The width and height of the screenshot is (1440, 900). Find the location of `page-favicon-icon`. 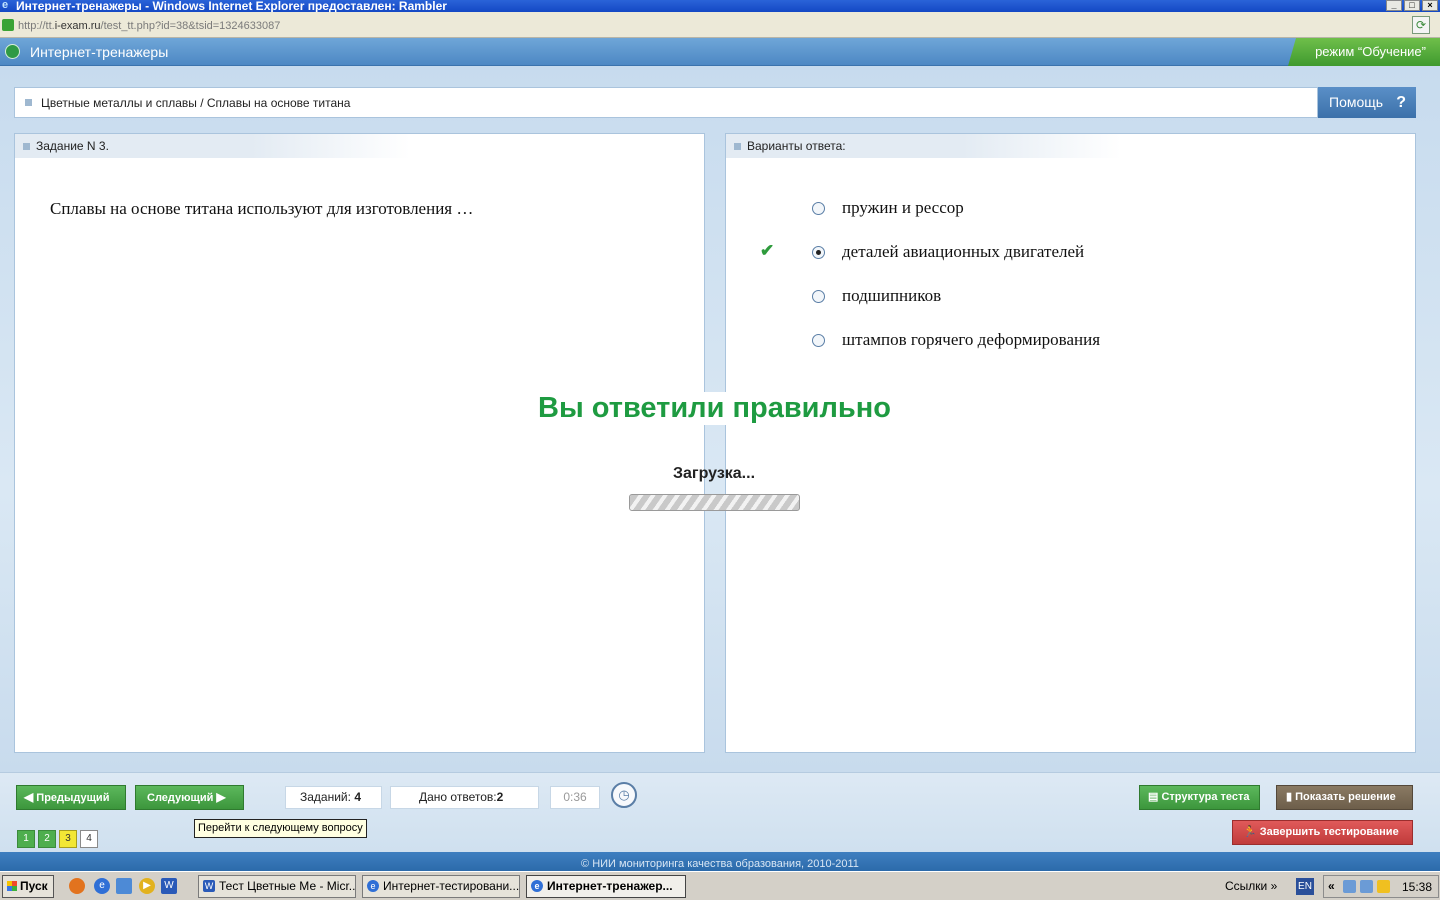

page-favicon-icon is located at coordinates (8, 25).